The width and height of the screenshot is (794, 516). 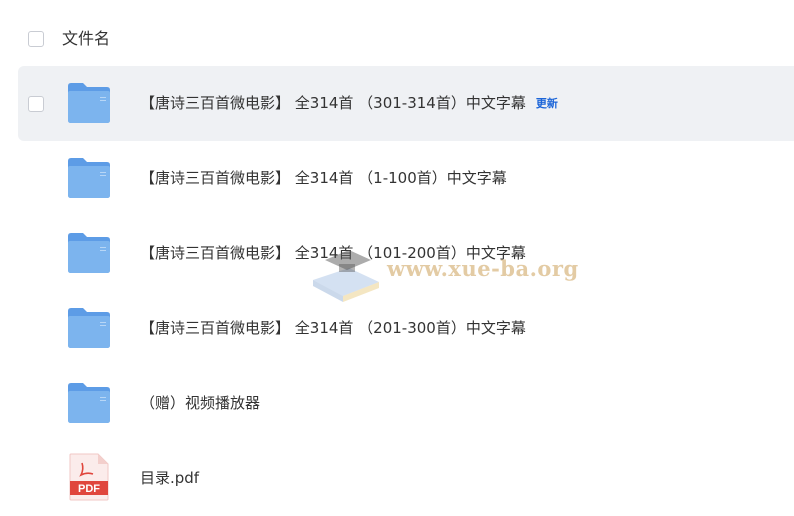 I want to click on update-badge: 更新, so click(x=546, y=103).